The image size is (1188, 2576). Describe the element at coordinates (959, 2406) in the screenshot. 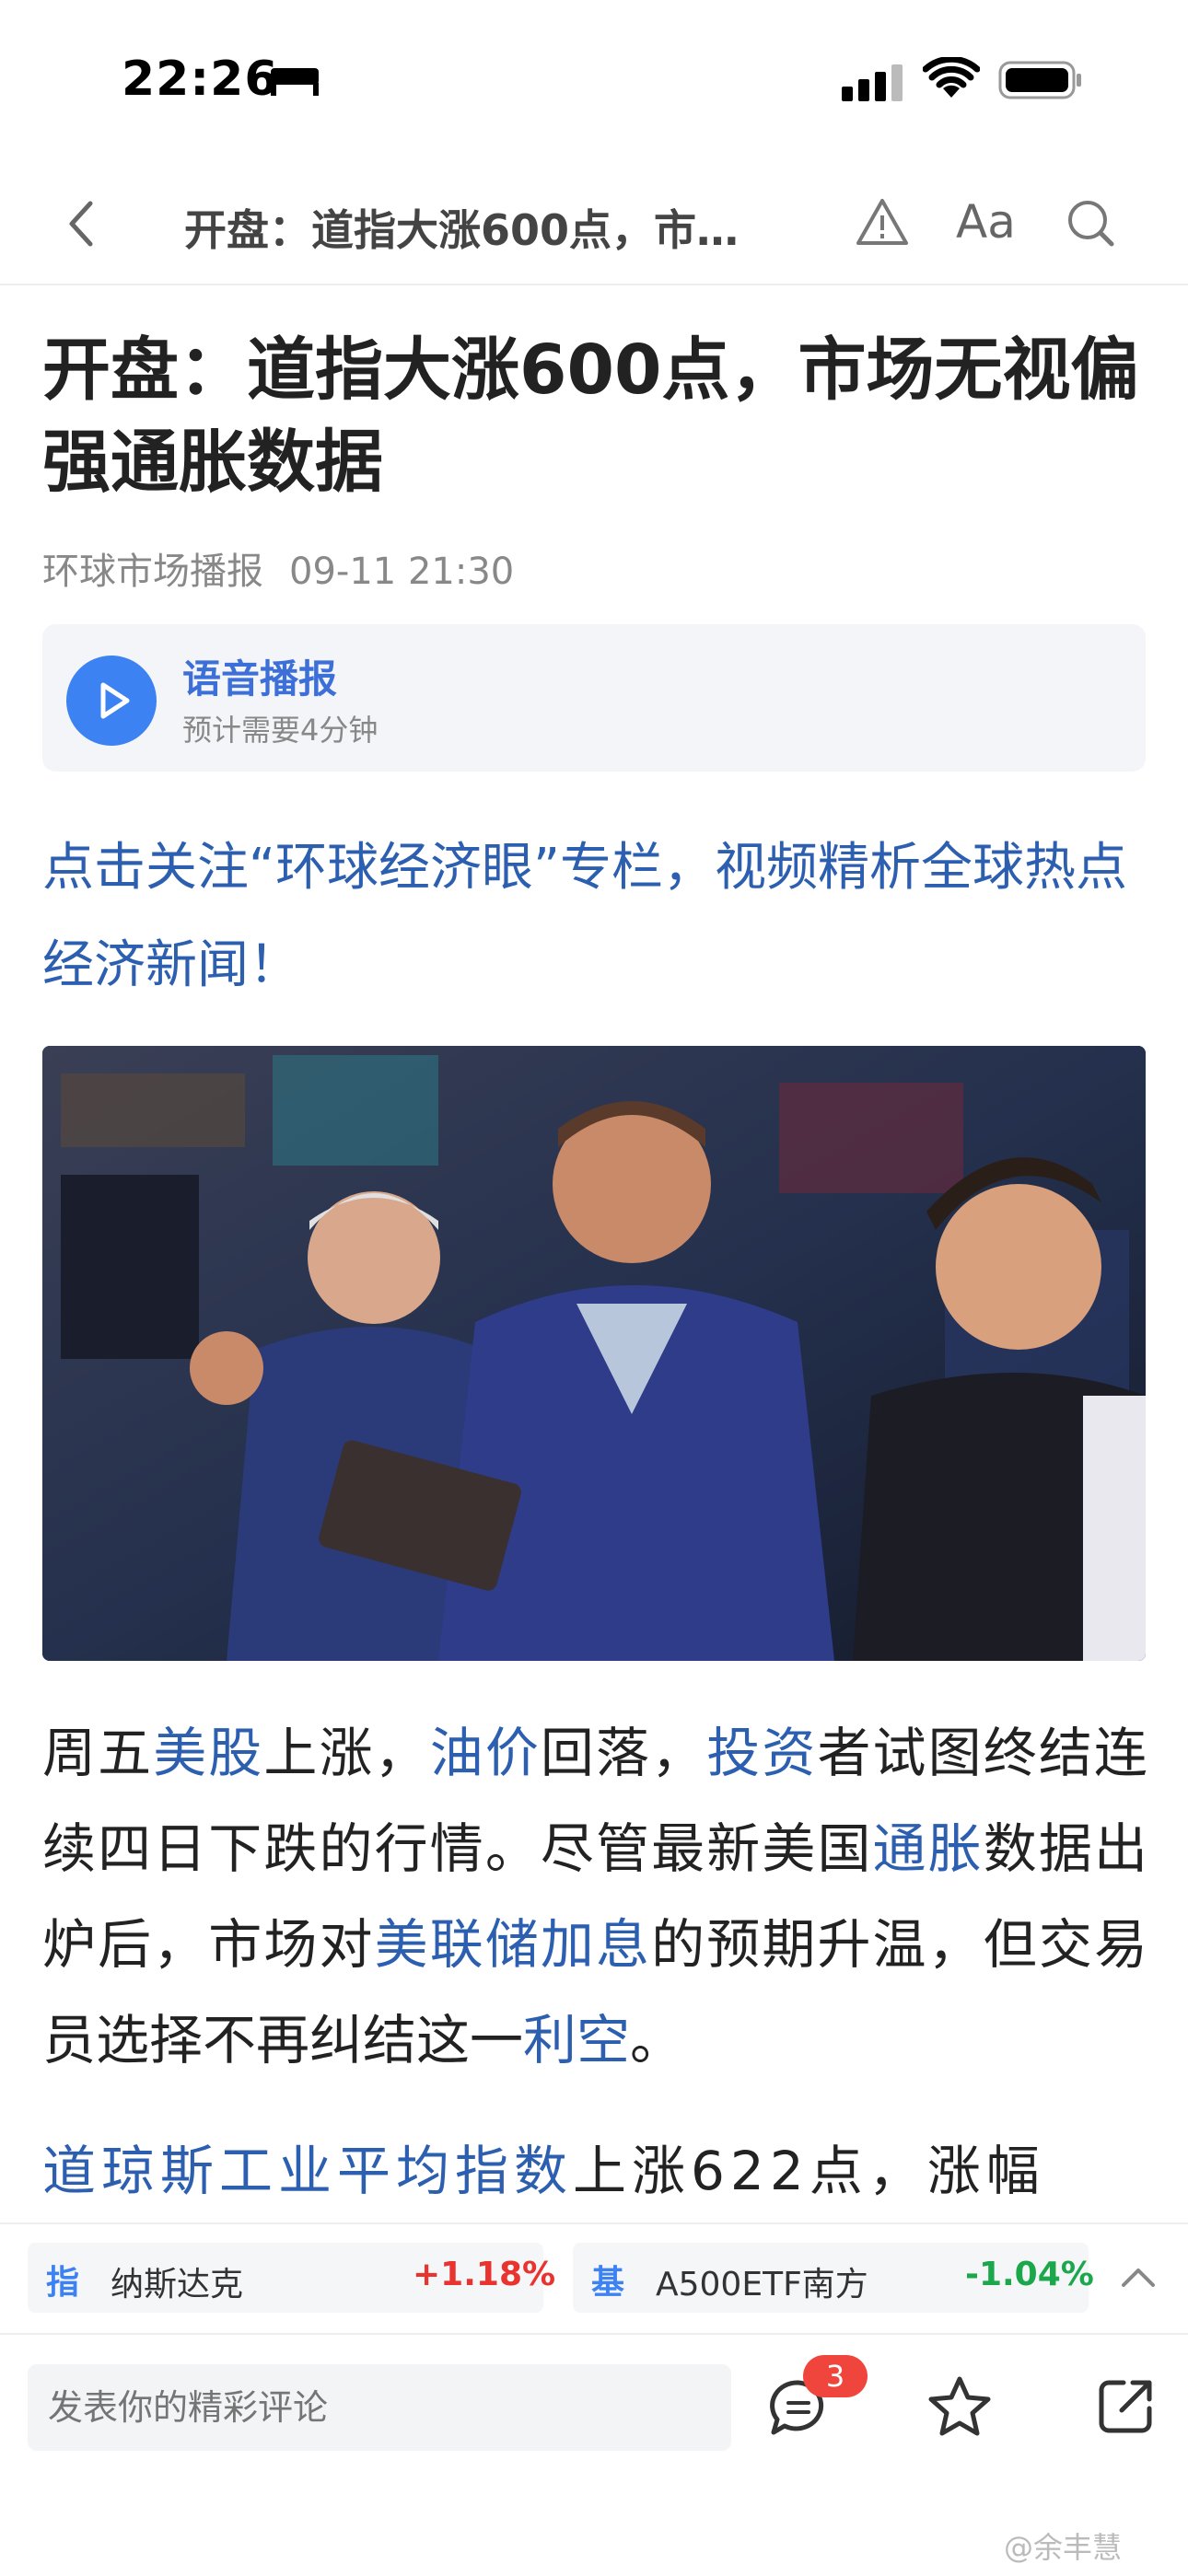

I see `star-icon` at that location.